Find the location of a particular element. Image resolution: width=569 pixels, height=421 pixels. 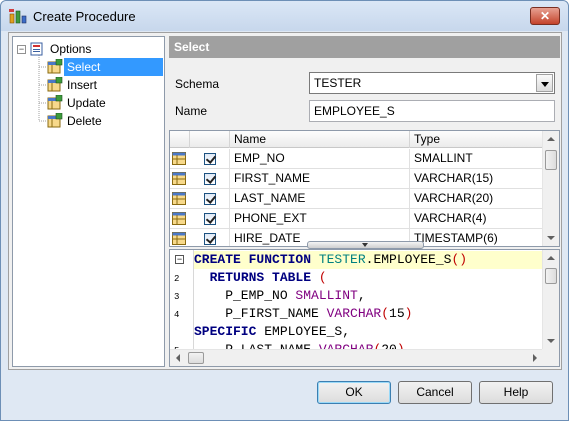

table-row: LAST_NAME VARCHAR(20) is located at coordinates (356, 199).